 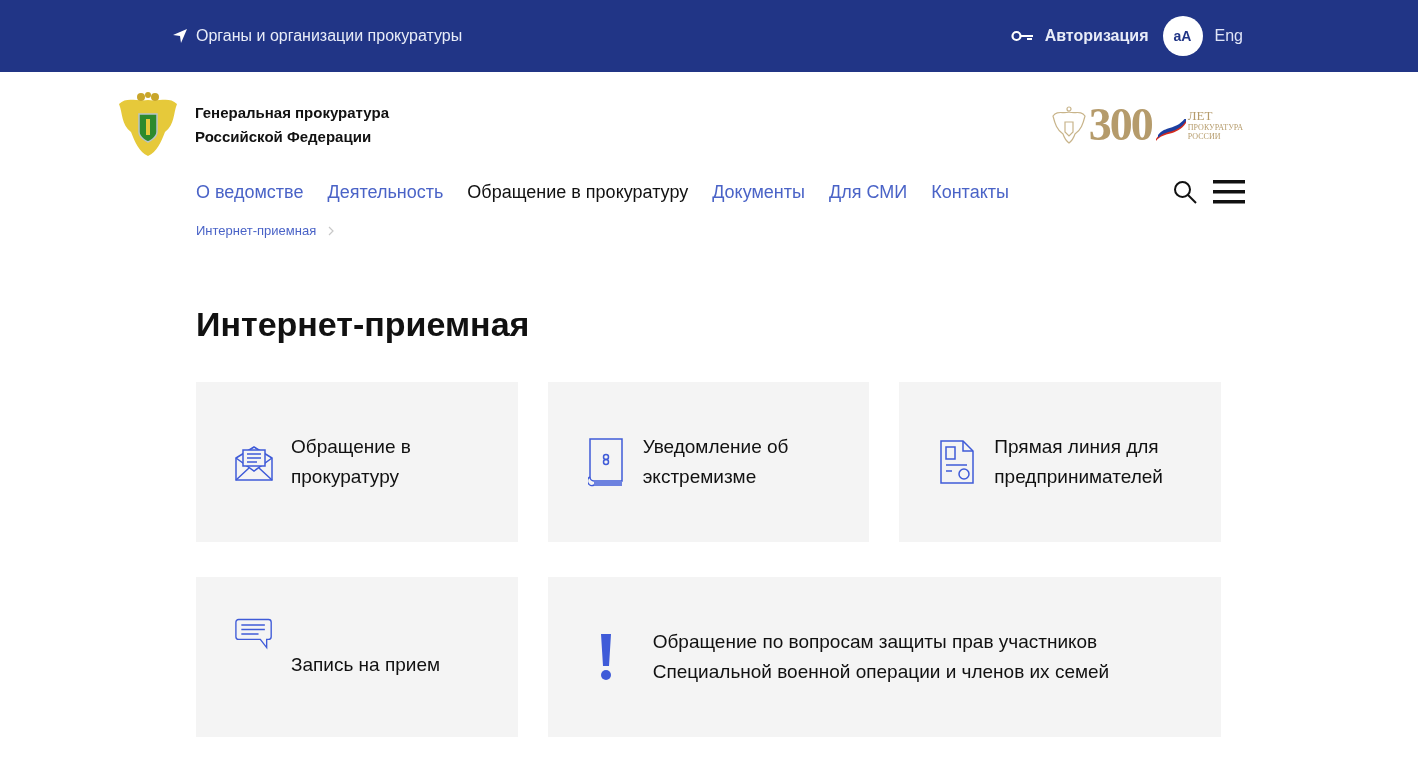 What do you see at coordinates (1120, 125) in the screenshot?
I see `anniversary-number: 300` at bounding box center [1120, 125].